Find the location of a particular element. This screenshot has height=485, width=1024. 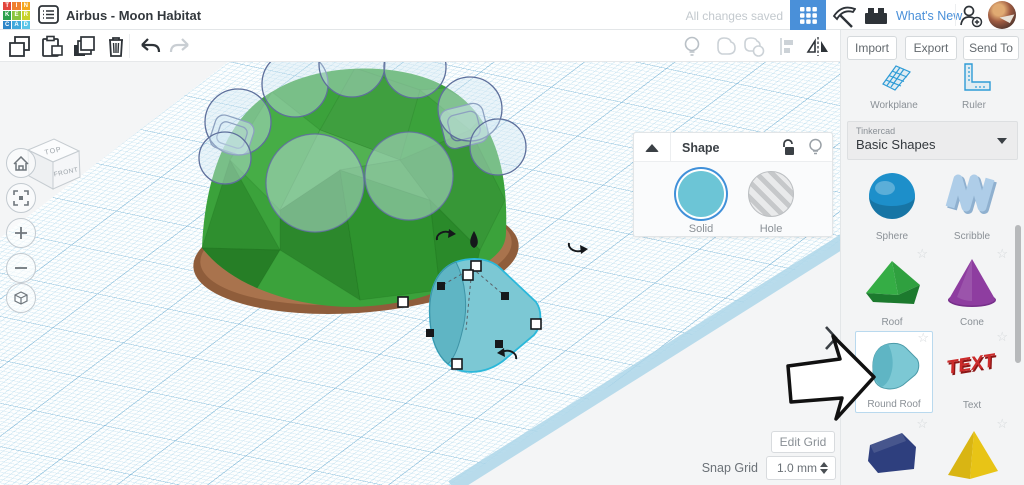

logo-tile: D is located at coordinates (25, 24).